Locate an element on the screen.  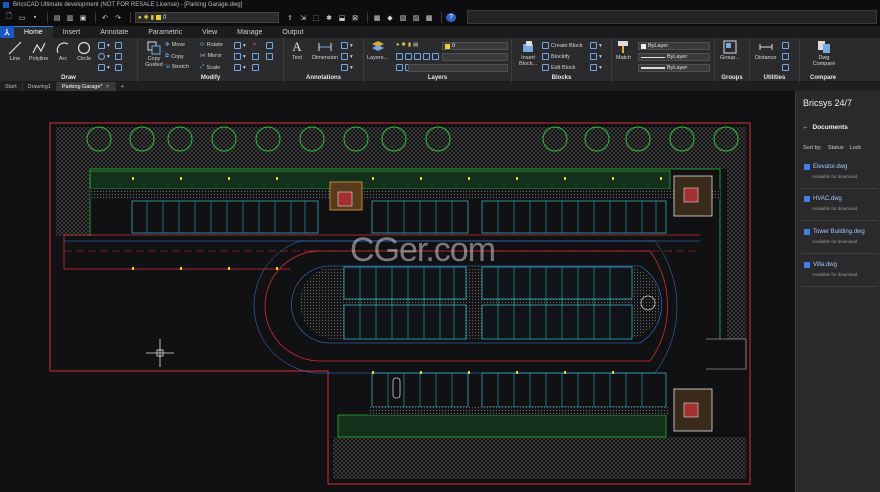
hatch-icon: ▾ is located at coordinates (104, 67).